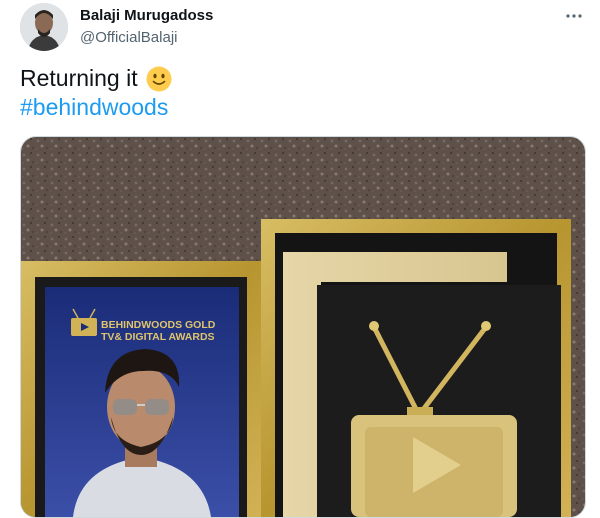 Image resolution: width=600 pixels, height=518 pixels. I want to click on author-handle: @OfficialBalaji, so click(146, 38).